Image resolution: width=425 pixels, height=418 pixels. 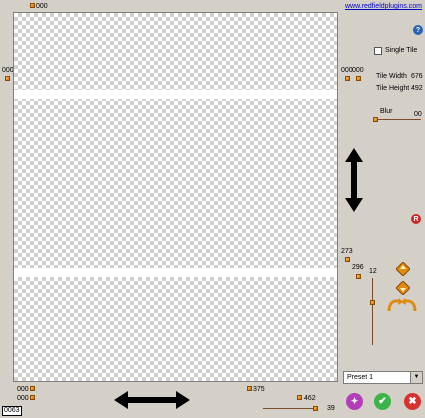 I want to click on chevron-down-icon: ▼, so click(x=416, y=377).